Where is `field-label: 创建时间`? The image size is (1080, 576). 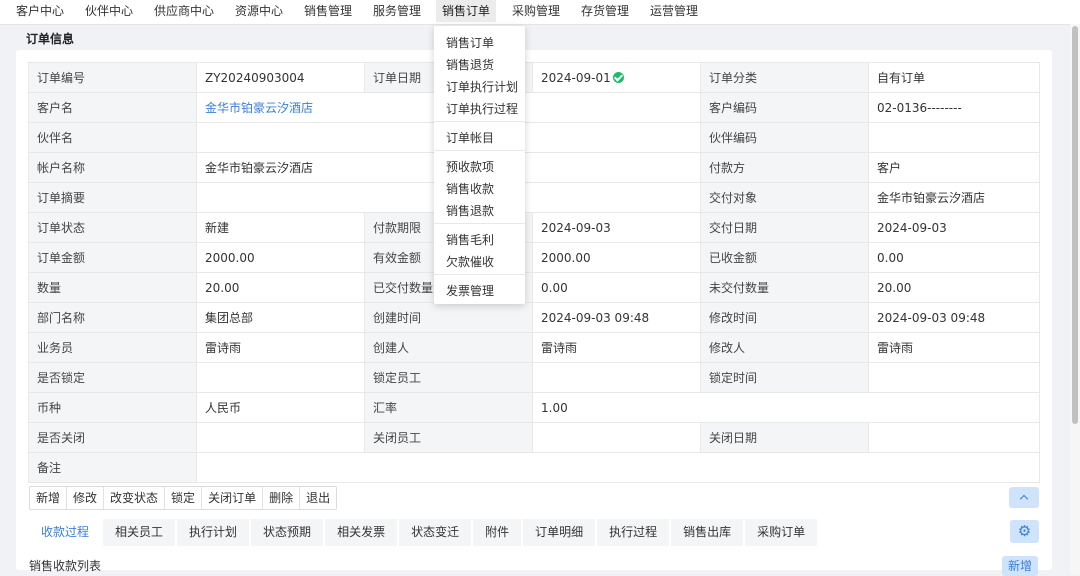 field-label: 创建时间 is located at coordinates (448, 317).